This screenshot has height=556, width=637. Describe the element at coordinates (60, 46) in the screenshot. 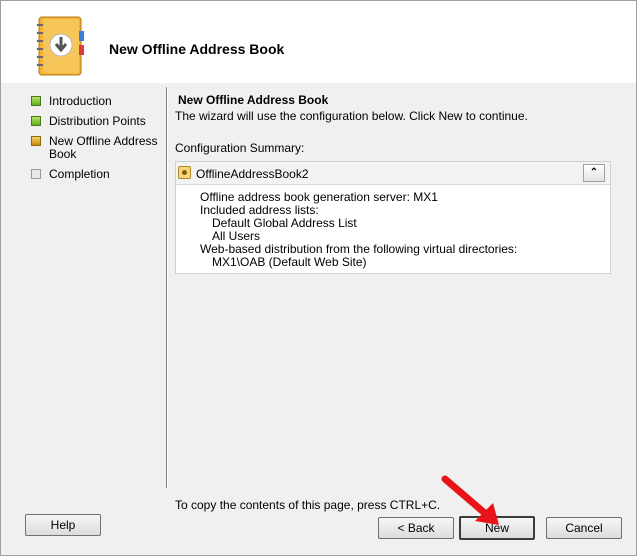

I see `address-book-icon` at that location.